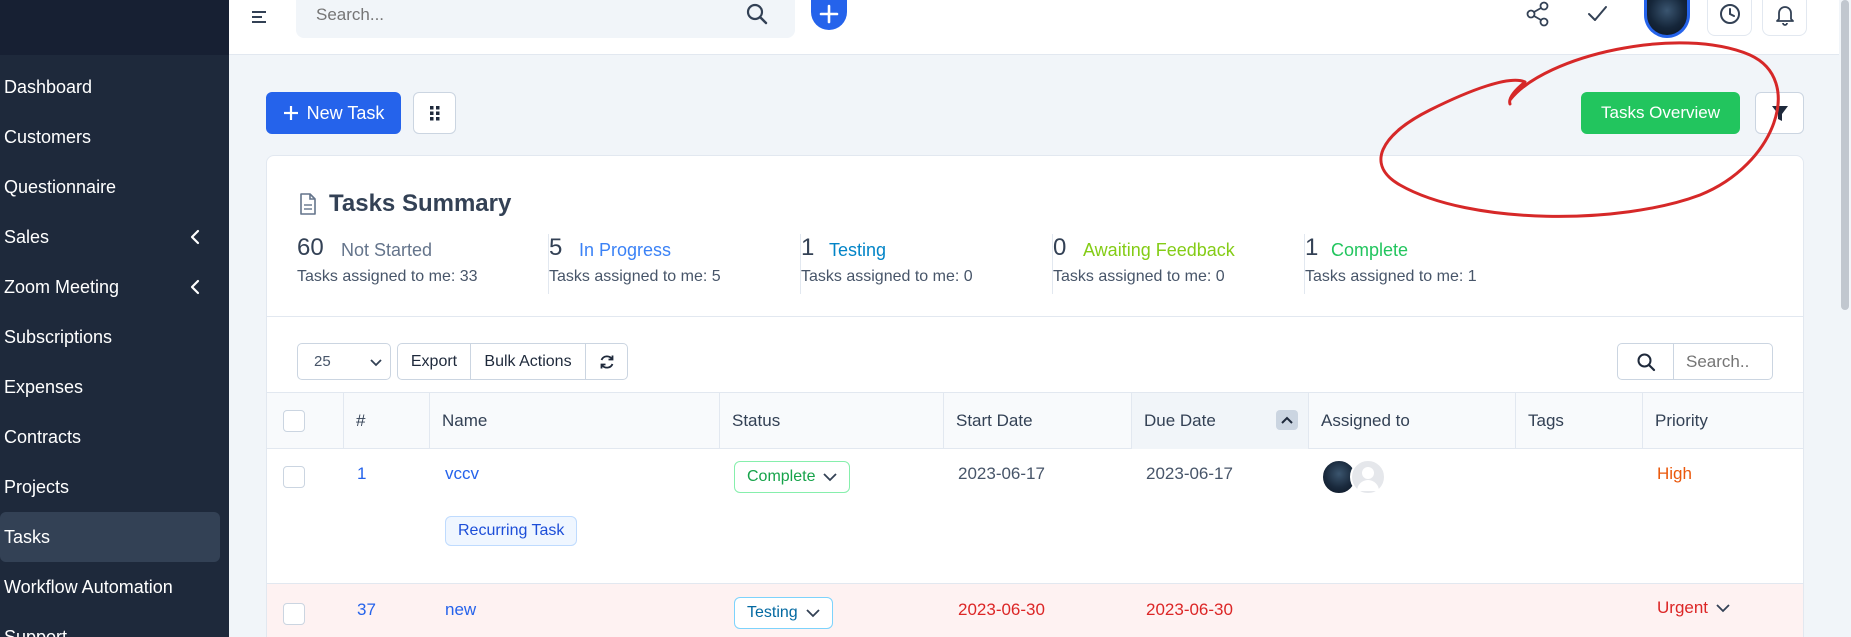  I want to click on assignee-avatar, so click(1368, 477).